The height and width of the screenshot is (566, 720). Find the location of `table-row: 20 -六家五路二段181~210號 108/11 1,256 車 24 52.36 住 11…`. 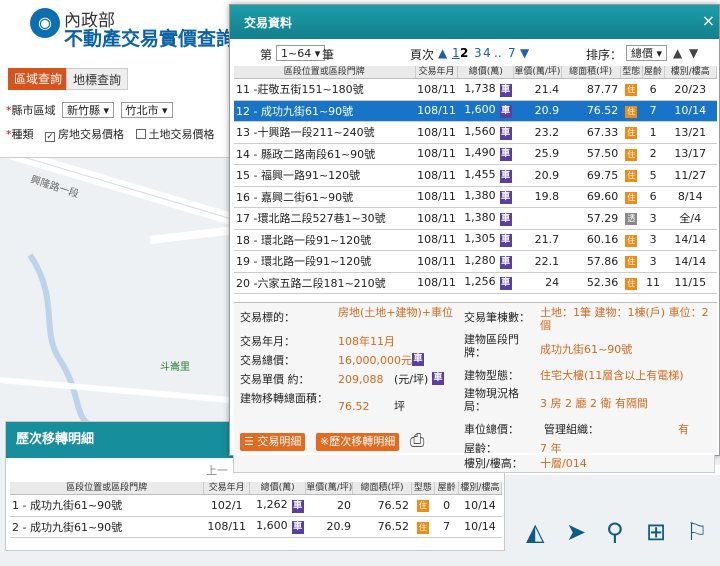

table-row: 20 -六家五路二段181~210號 108/11 1,256 車 24 52.36 住 11… is located at coordinates (475, 283).